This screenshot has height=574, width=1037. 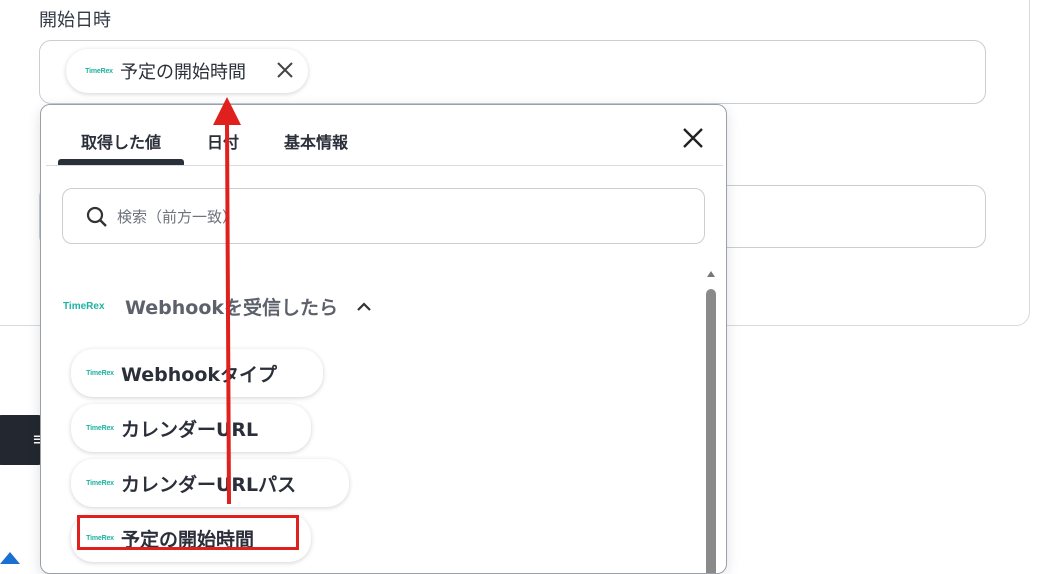 What do you see at coordinates (227, 301) in the screenshot?
I see `annotation-arrow-icon` at bounding box center [227, 301].